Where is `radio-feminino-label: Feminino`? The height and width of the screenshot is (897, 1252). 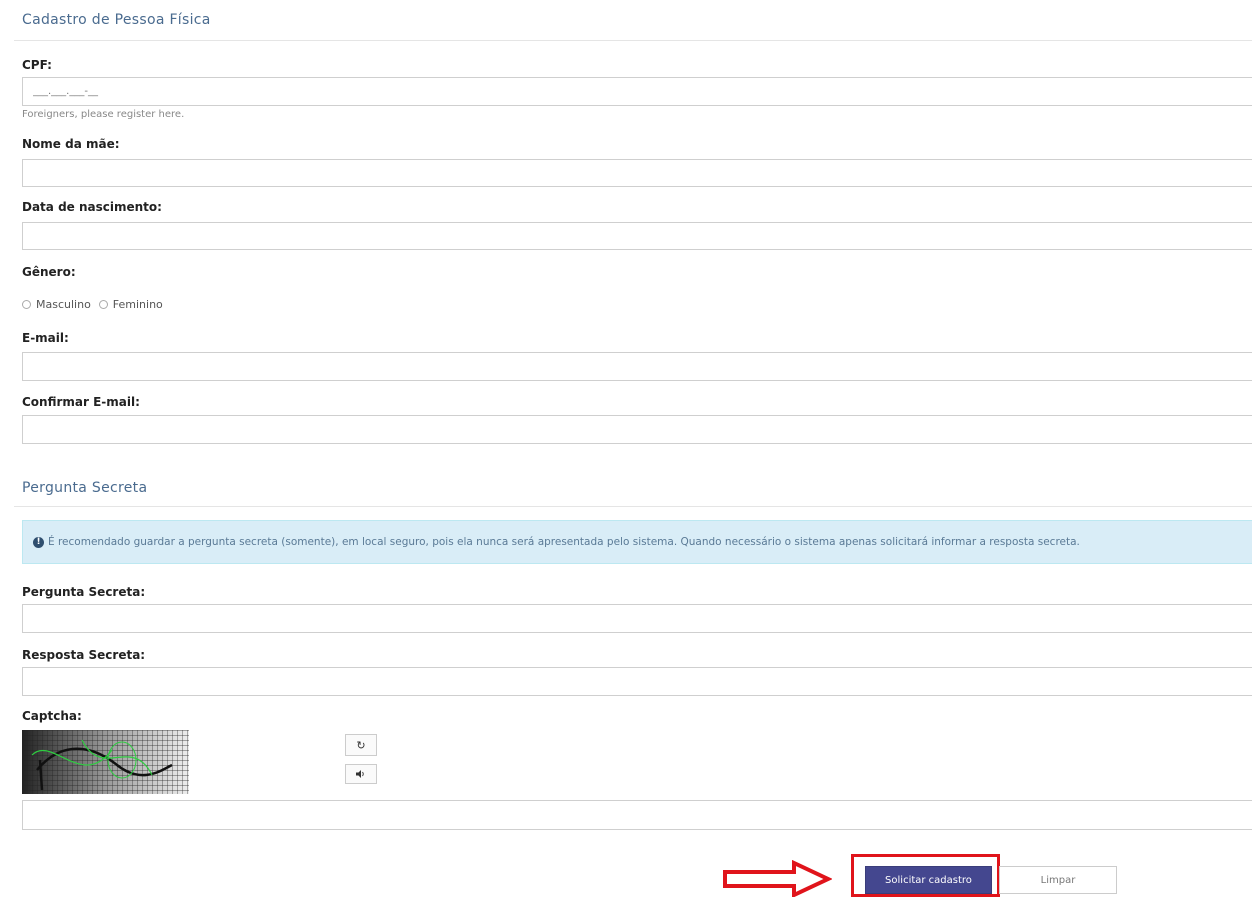
radio-feminino-label: Feminino is located at coordinates (137, 304).